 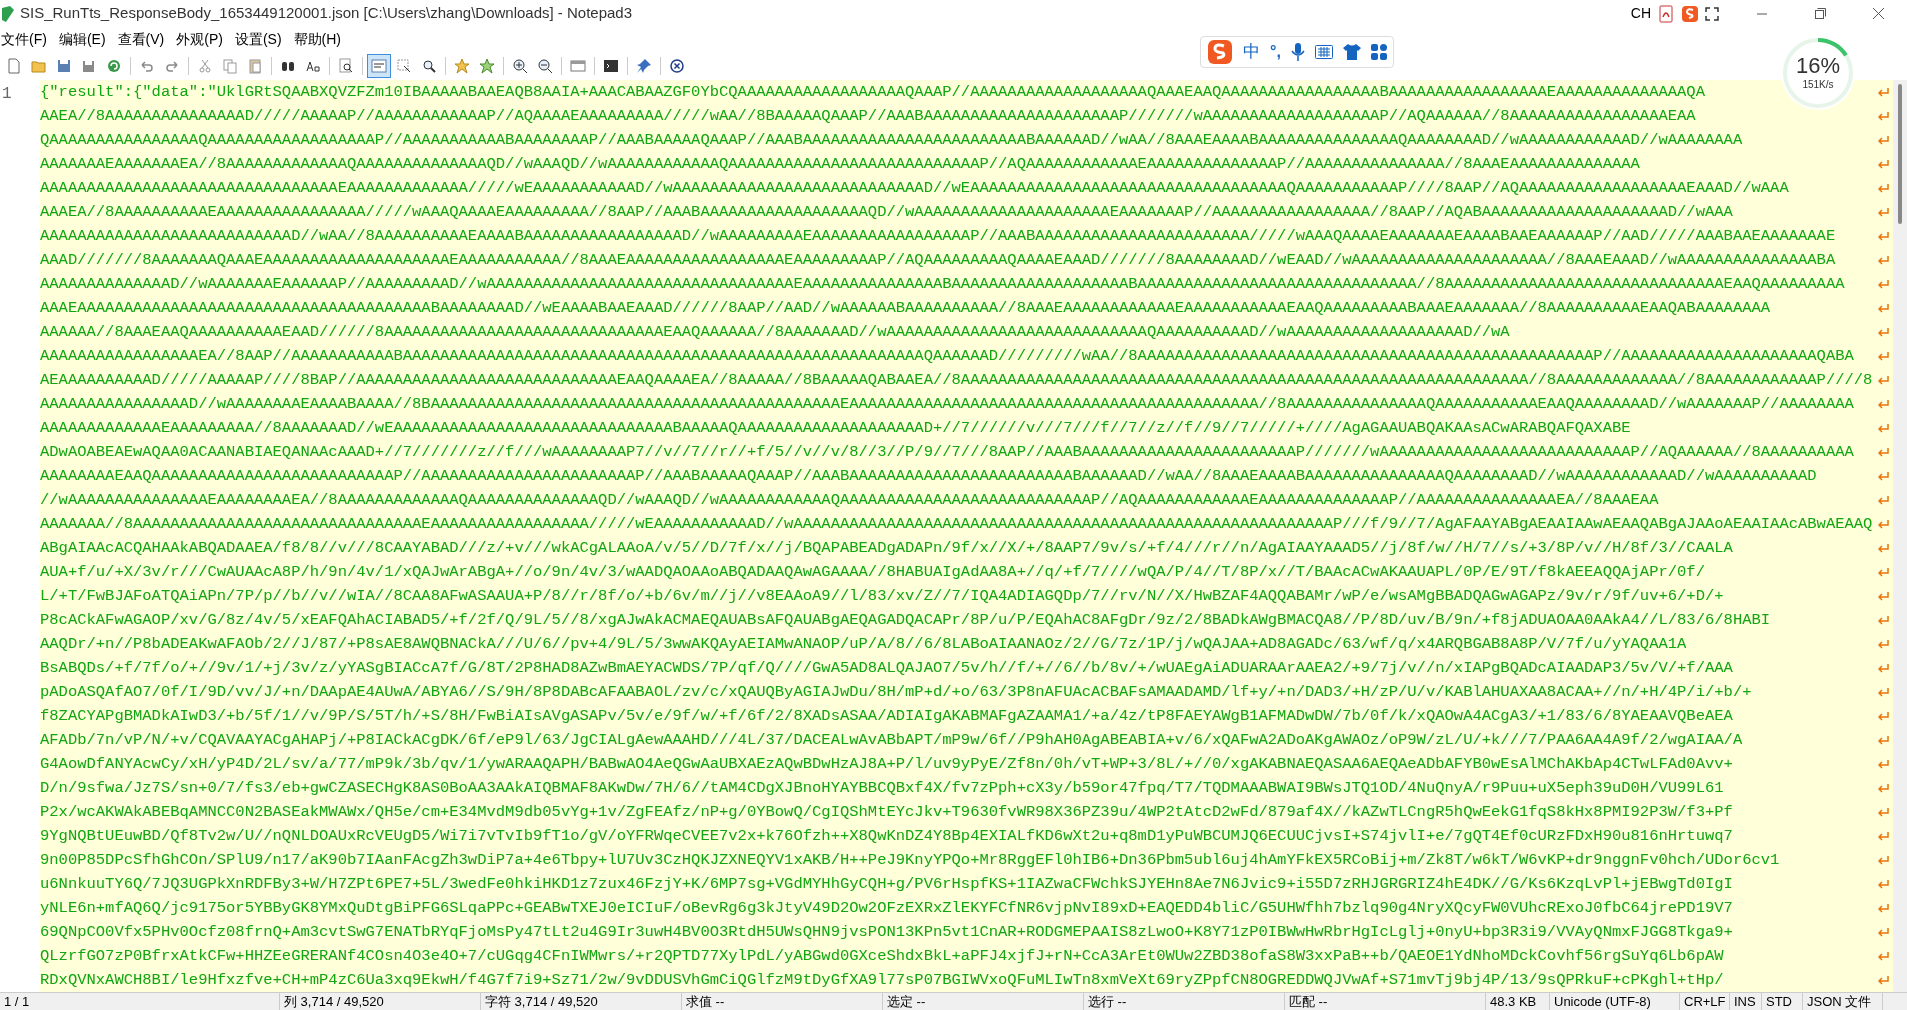 What do you see at coordinates (1378, 52) in the screenshot?
I see `grid-icon` at bounding box center [1378, 52].